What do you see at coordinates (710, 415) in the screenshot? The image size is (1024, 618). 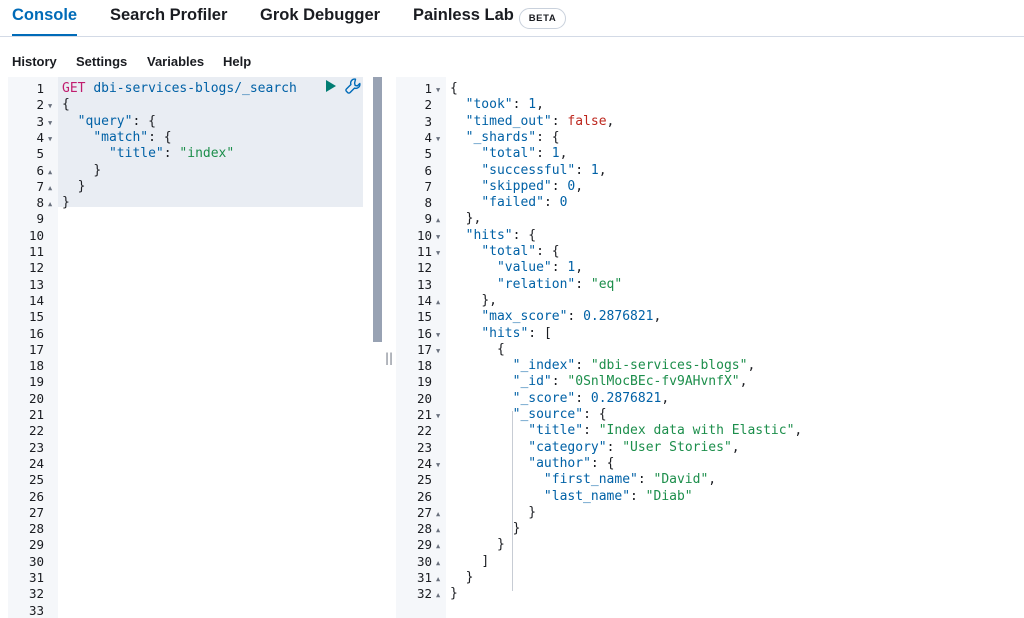 I see `response-line: 21 ▼ "_source": {` at bounding box center [710, 415].